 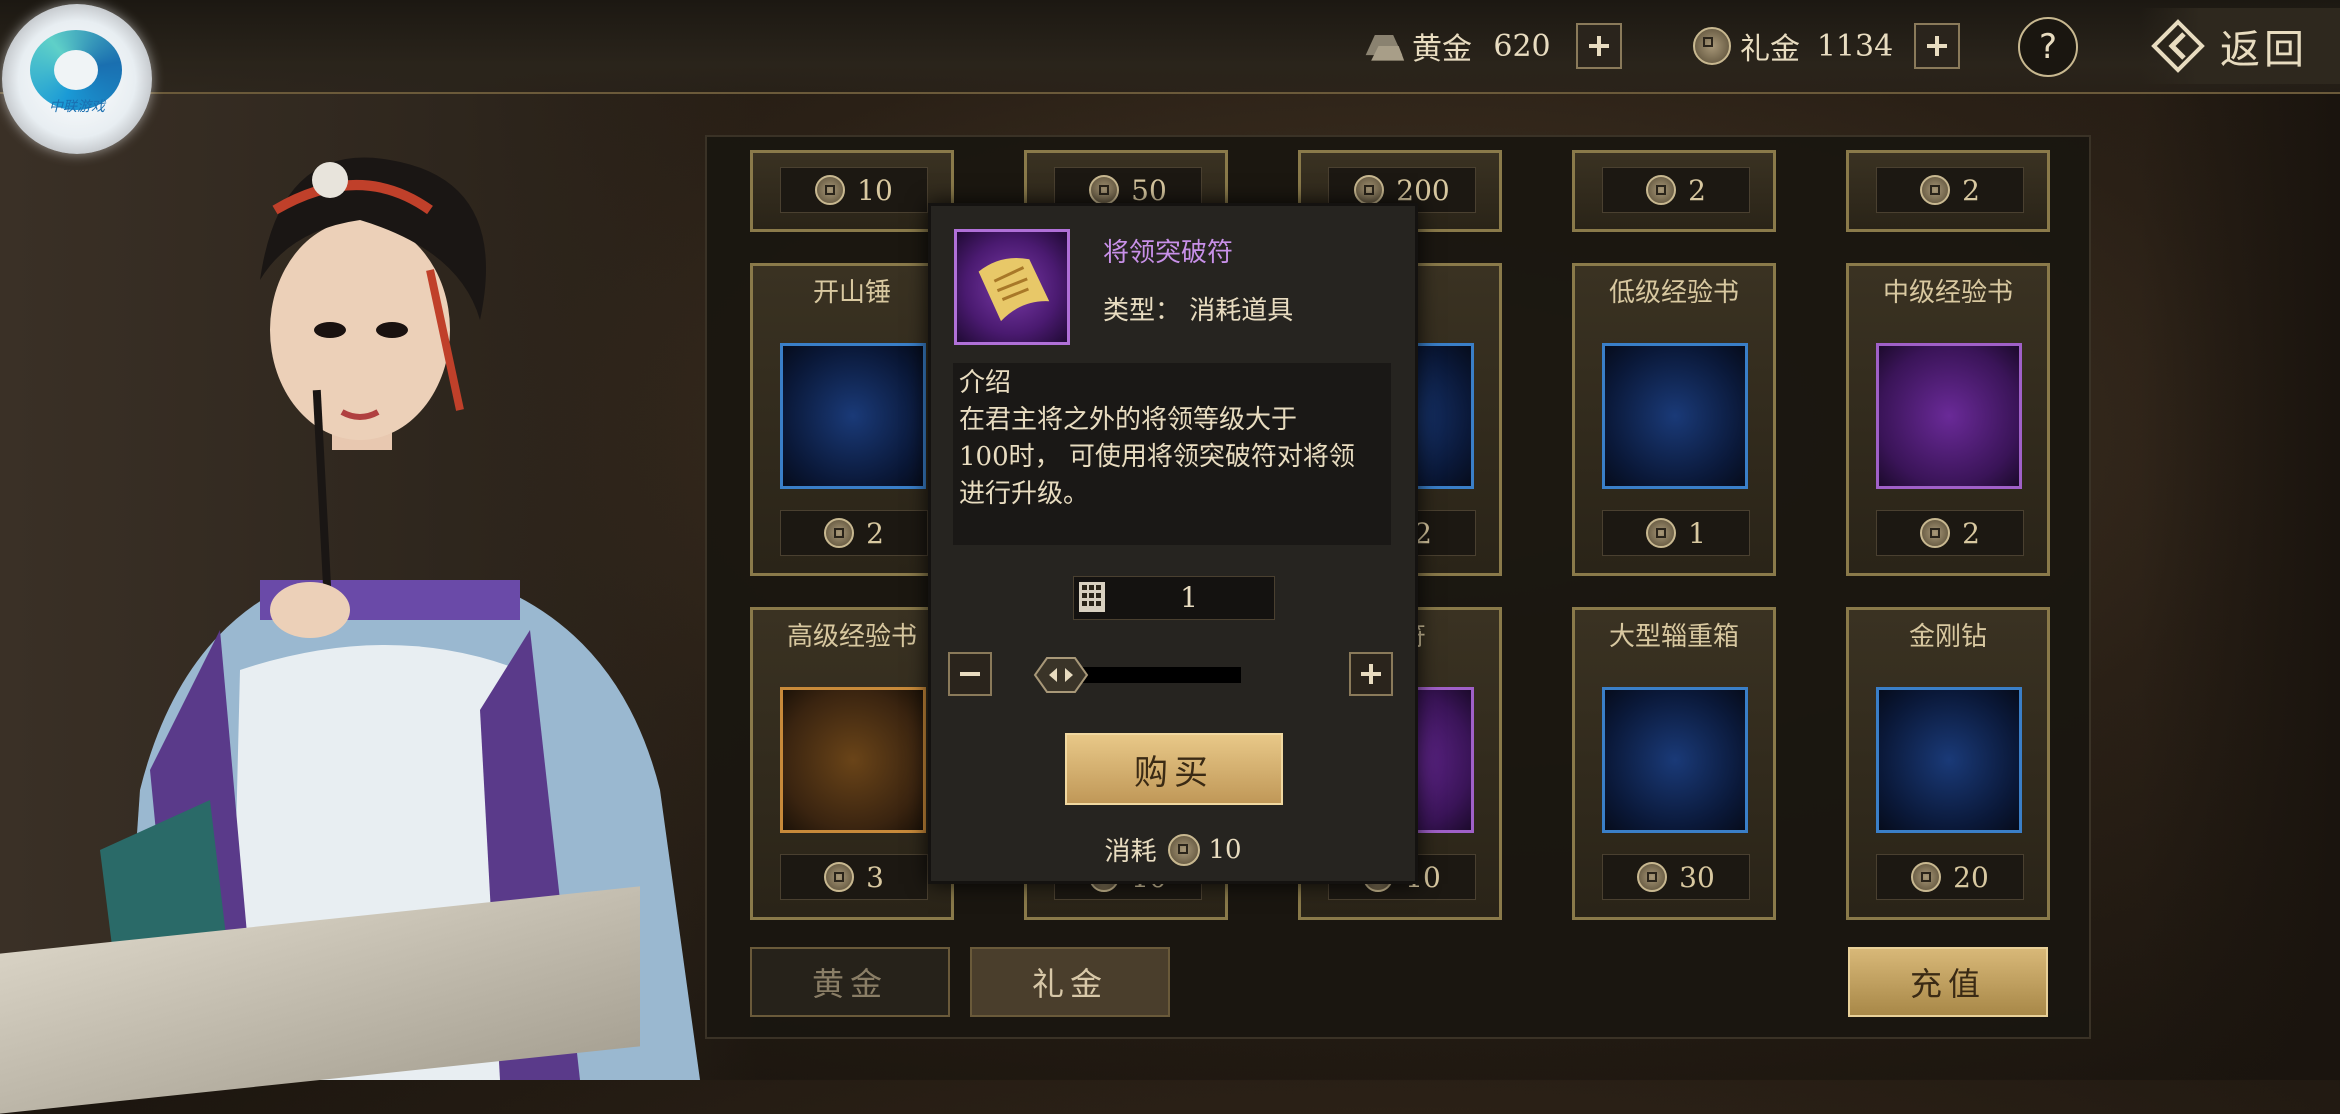 I want to click on gold-label: 黄金, so click(x=1442, y=49).